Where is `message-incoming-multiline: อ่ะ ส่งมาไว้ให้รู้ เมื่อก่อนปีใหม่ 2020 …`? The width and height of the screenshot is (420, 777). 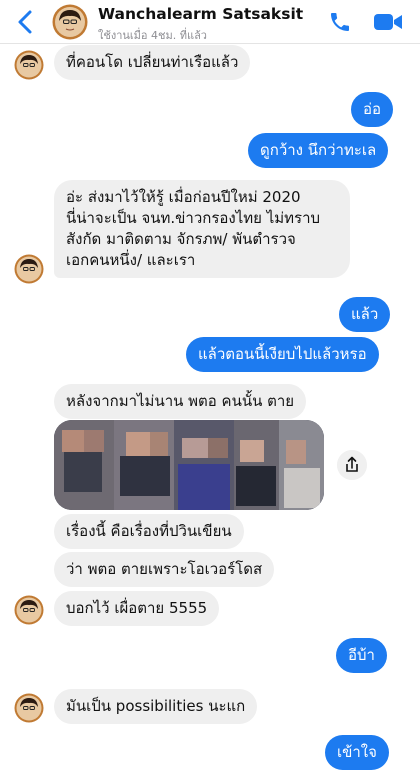
message-incoming-multiline: อ่ะ ส่งมาไว้ให้รู้ เมื่อก่อนปีใหม่ 2020 … is located at coordinates (202, 229).